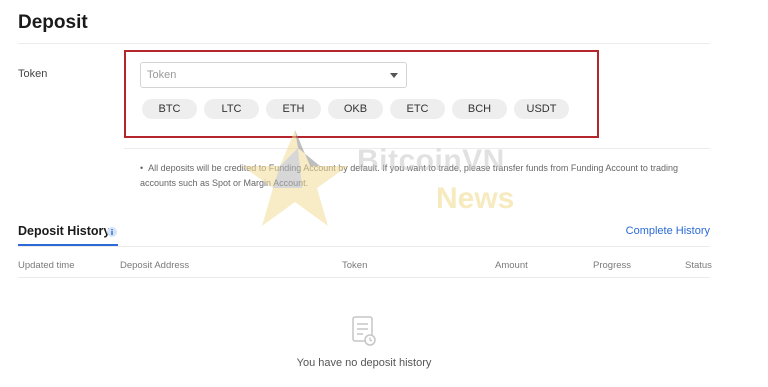 The width and height of the screenshot is (768, 387). What do you see at coordinates (364, 331) in the screenshot?
I see `document-icon` at bounding box center [364, 331].